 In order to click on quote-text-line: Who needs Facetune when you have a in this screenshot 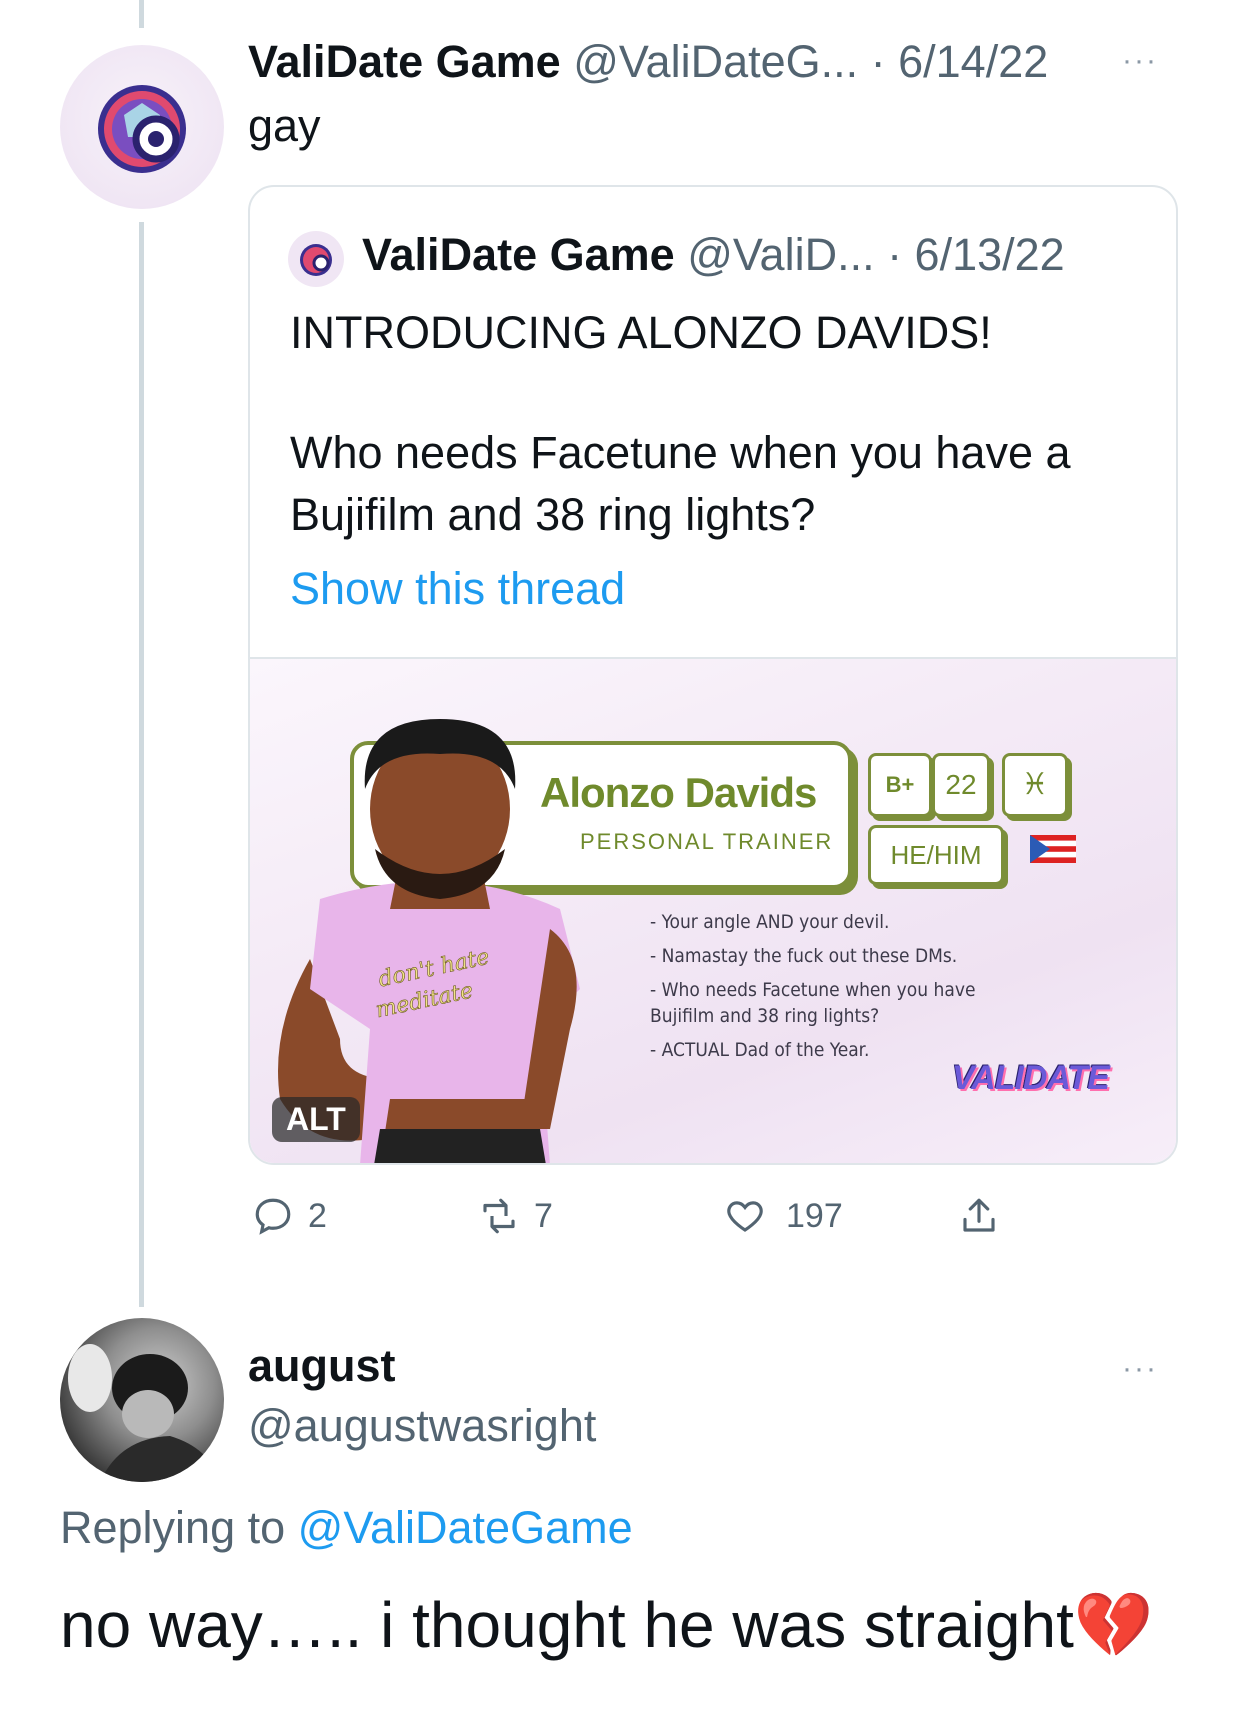, I will do `click(680, 452)`.